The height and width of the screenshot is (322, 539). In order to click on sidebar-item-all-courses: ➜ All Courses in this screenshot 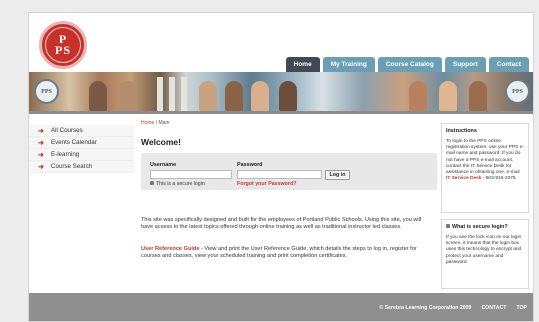, I will do `click(81, 131)`.